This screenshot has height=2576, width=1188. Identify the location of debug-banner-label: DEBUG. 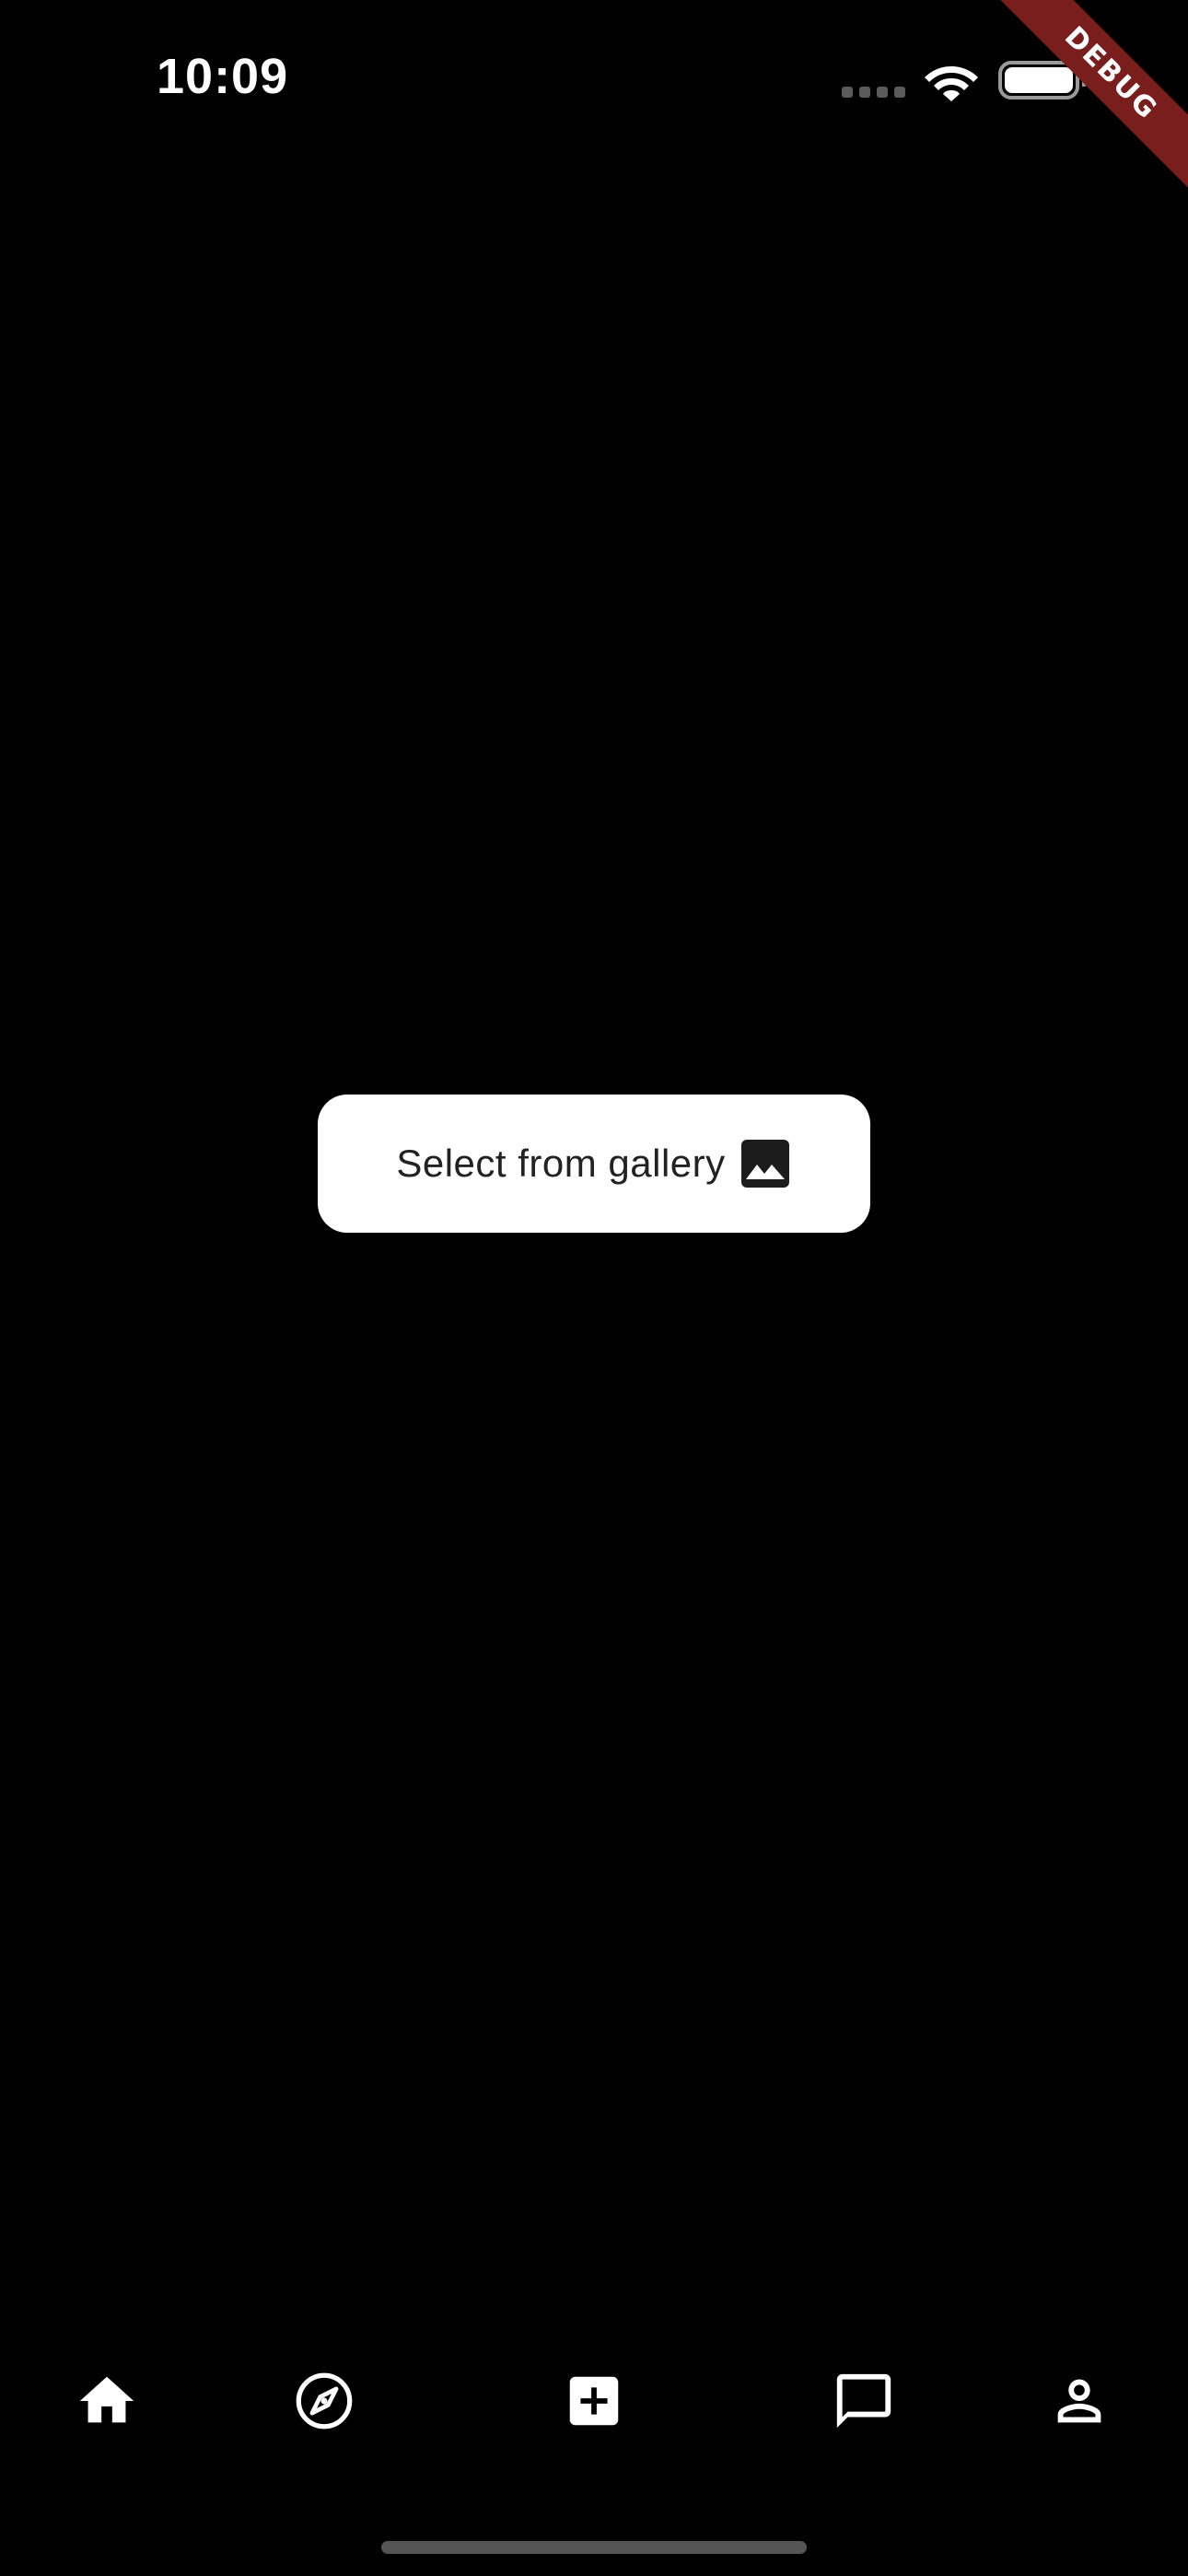
(1081, 105).